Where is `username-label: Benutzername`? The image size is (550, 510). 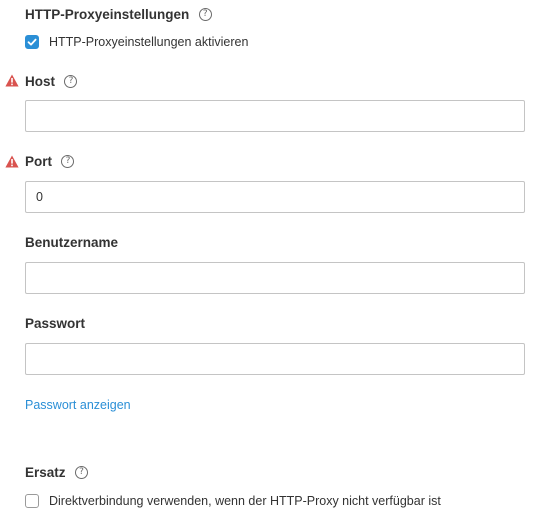
username-label: Benutzername is located at coordinates (72, 242).